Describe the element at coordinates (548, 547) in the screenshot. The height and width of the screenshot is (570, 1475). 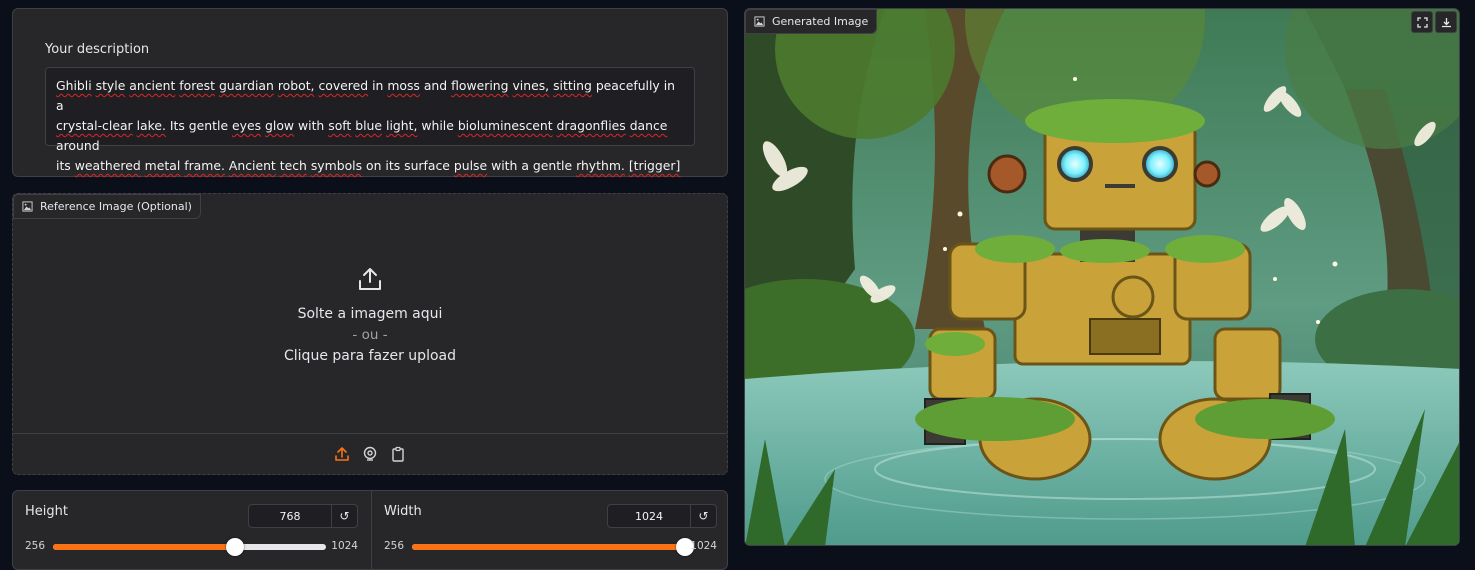
I see `width-slider-fill` at that location.